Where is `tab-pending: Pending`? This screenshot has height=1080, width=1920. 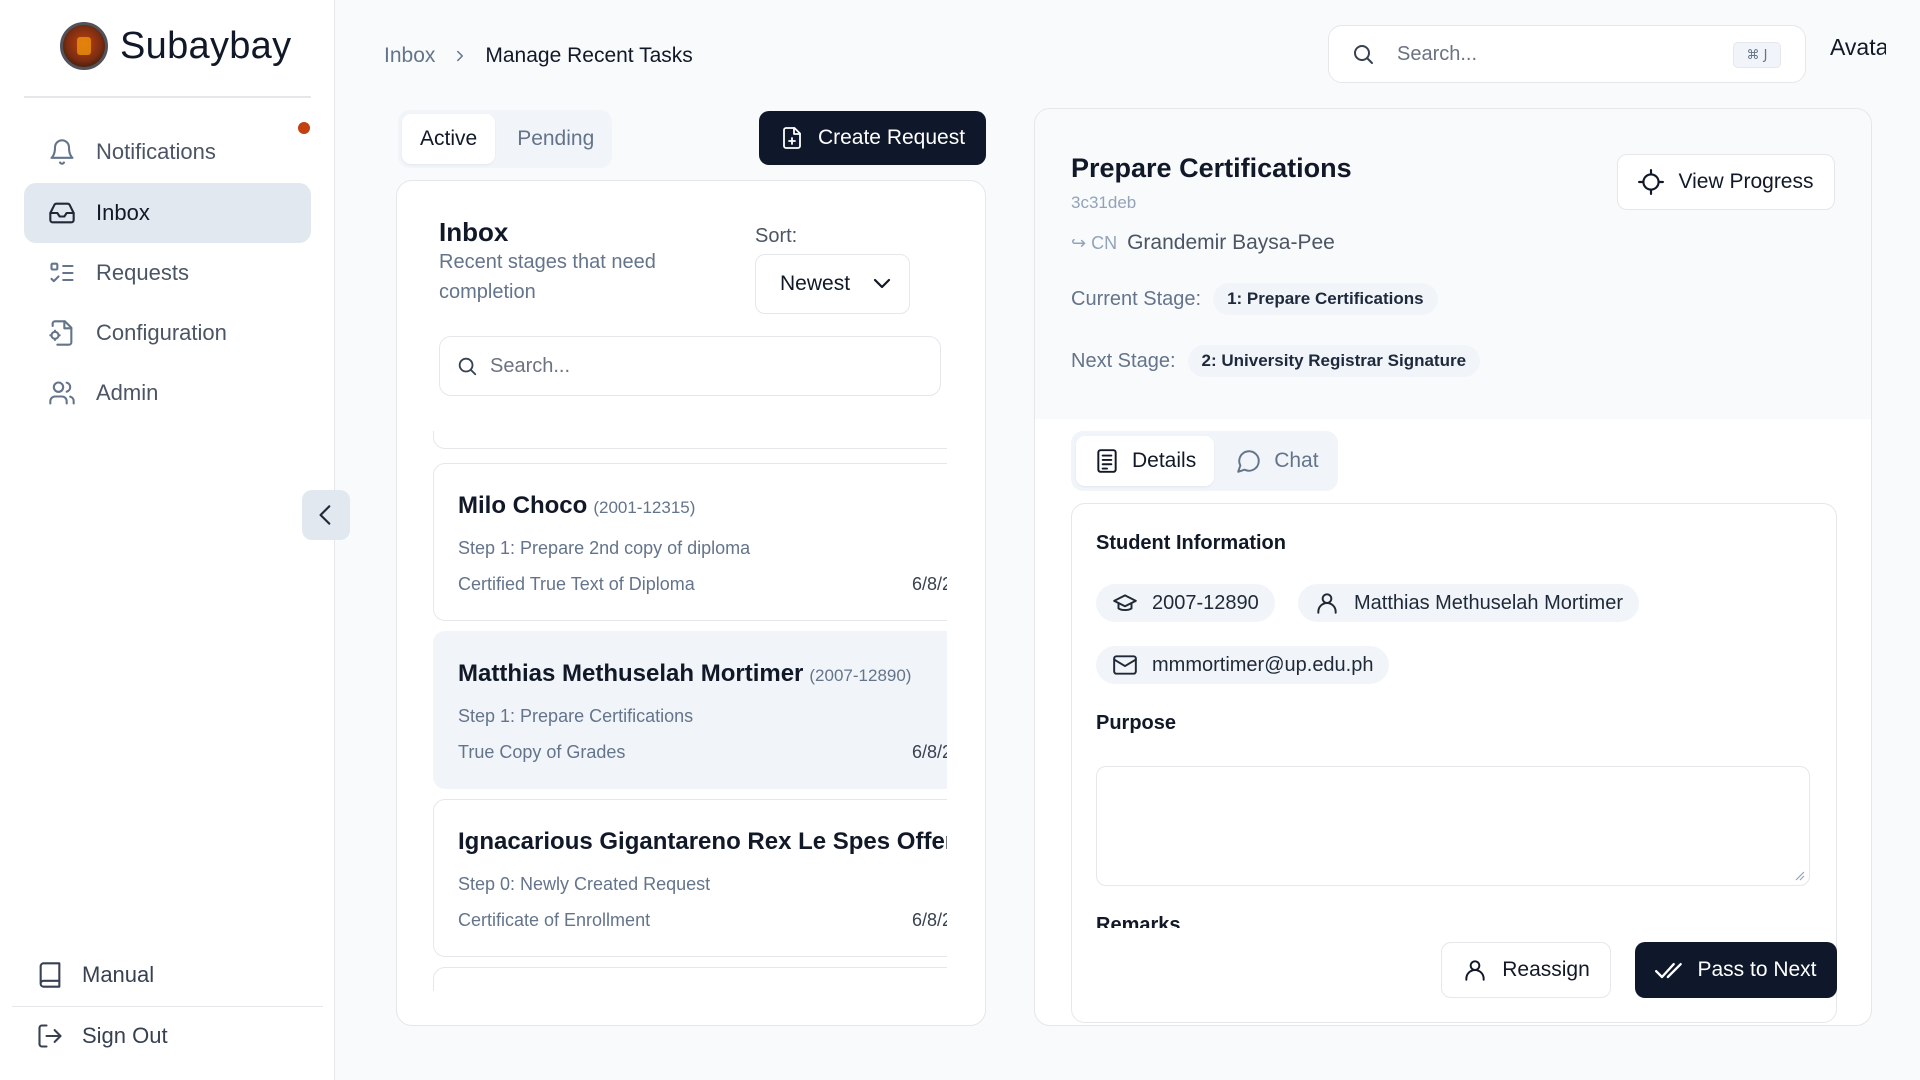
tab-pending: Pending is located at coordinates (555, 139).